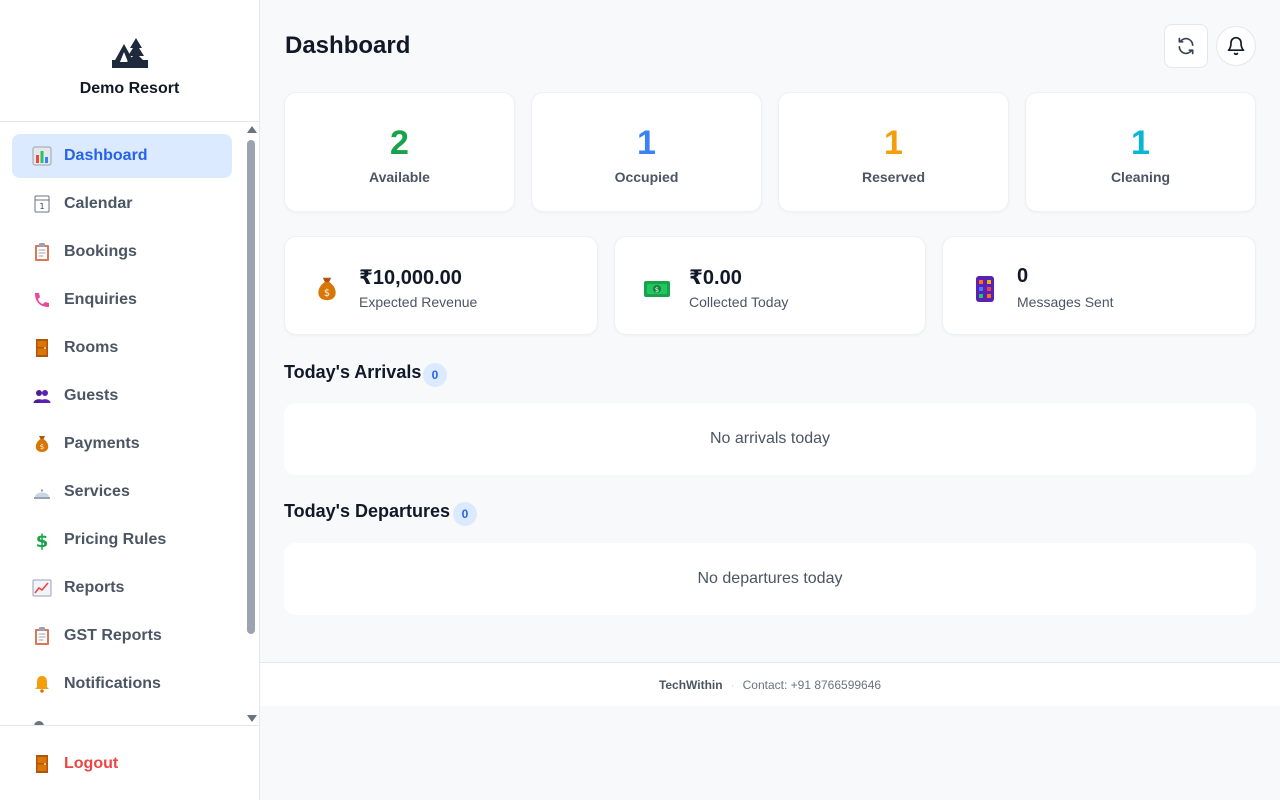 The width and height of the screenshot is (1280, 800). I want to click on money-value: ₹10,000.00, so click(410, 278).